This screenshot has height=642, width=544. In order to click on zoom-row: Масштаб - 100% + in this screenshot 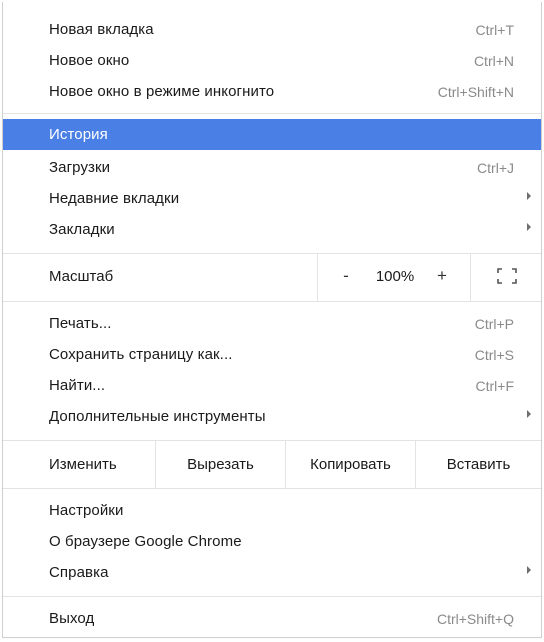, I will do `click(272, 277)`.